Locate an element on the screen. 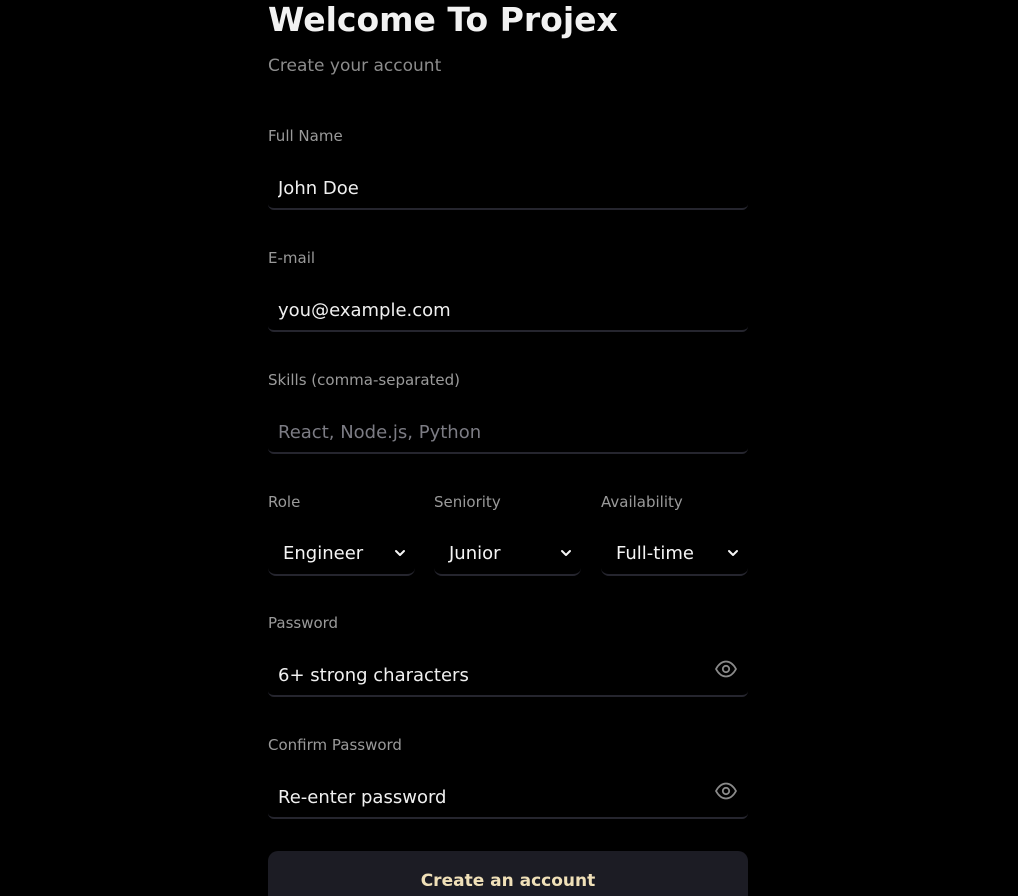 The height and width of the screenshot is (896, 1018). page-subtitle: Create your account is located at coordinates (355, 66).